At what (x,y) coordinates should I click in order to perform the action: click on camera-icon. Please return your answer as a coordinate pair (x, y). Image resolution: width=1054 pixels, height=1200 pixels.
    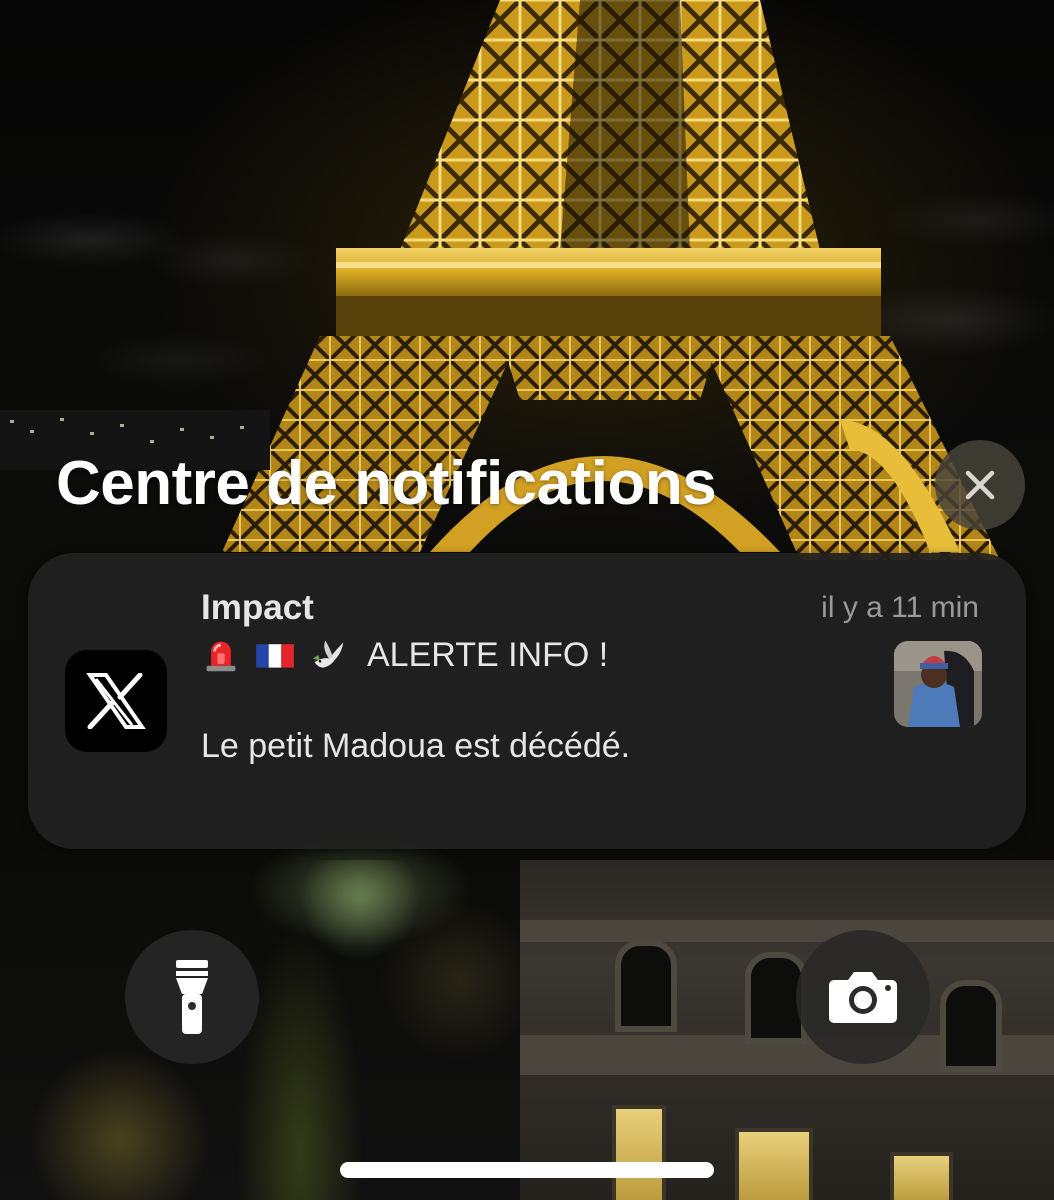
    Looking at the image, I should click on (863, 997).